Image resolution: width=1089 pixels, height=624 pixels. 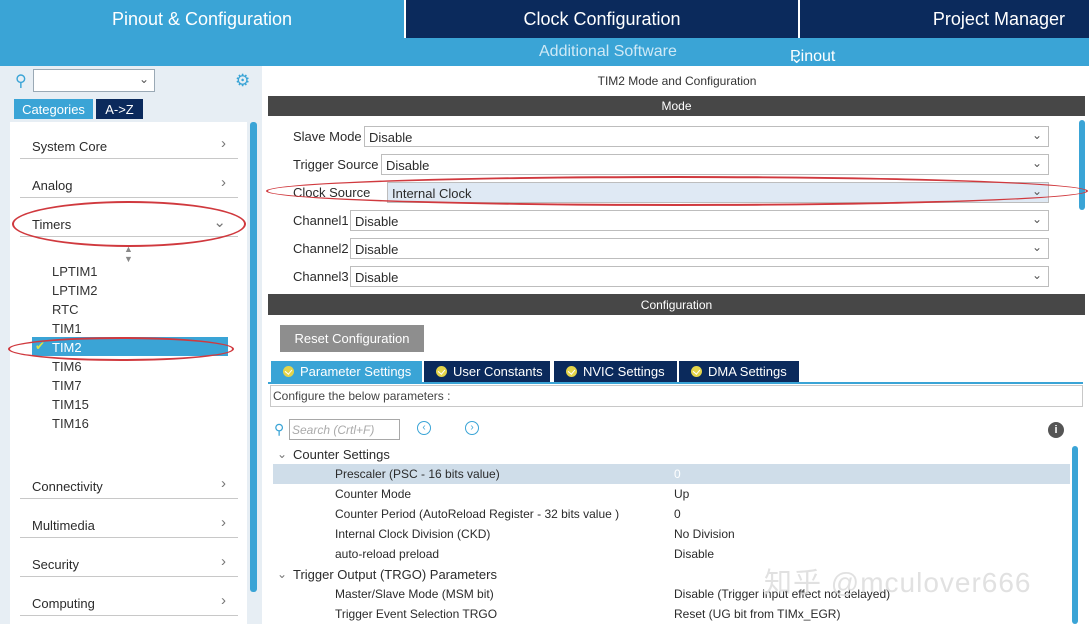 I want to click on timer-item-lptim2: LPTIM2, so click(x=75, y=290).